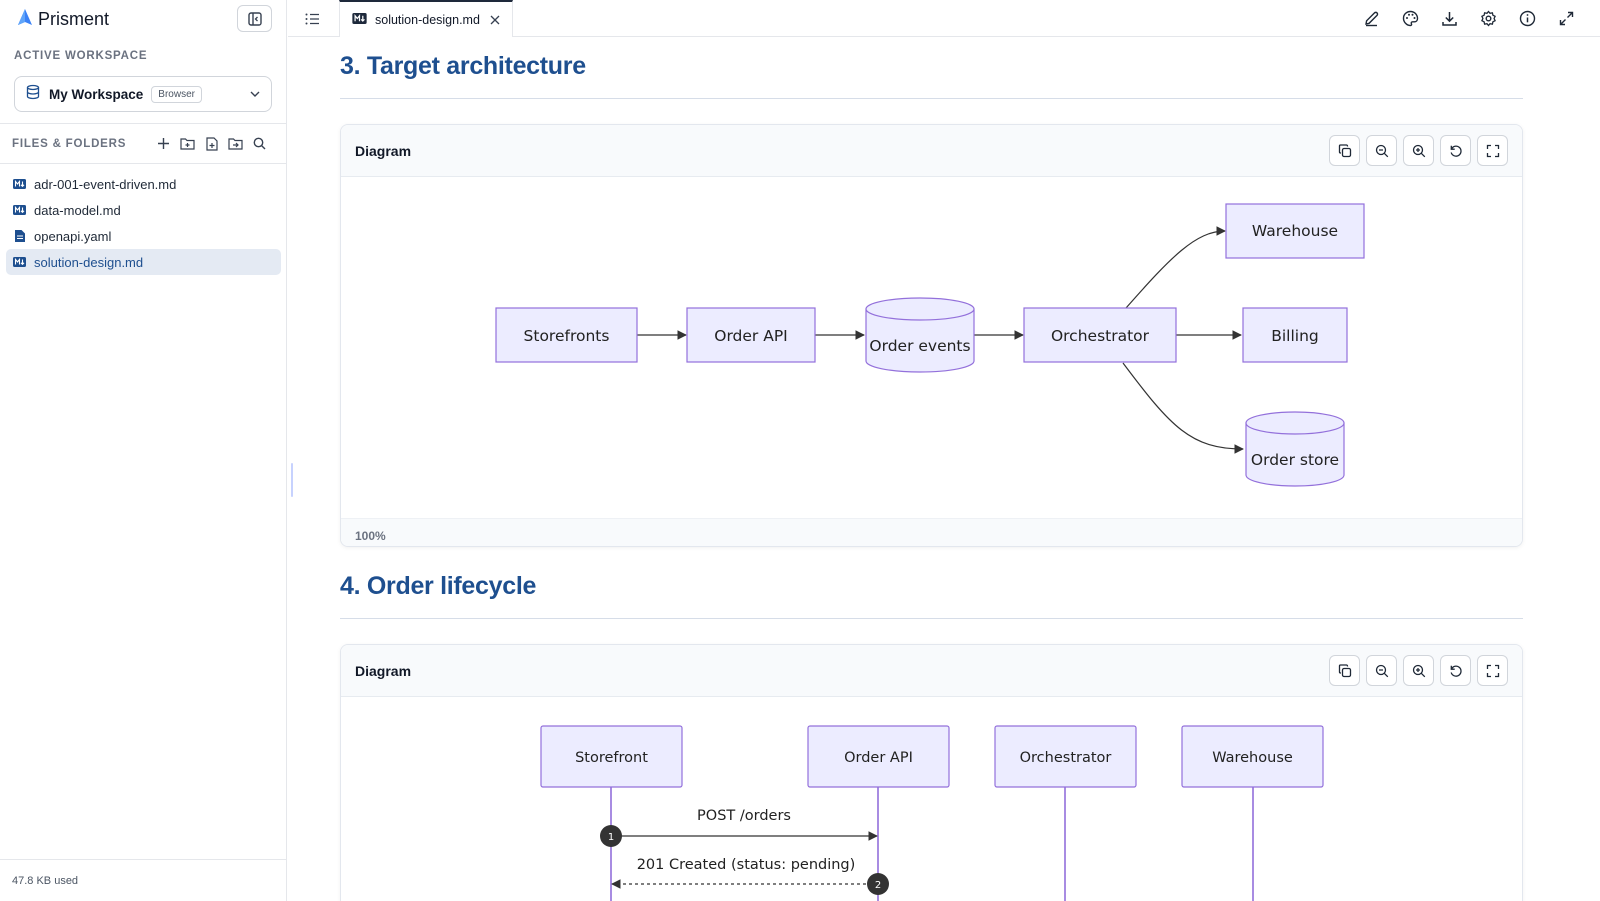  What do you see at coordinates (1175, 267) in the screenshot?
I see `edge-orchestrator-warehouse` at bounding box center [1175, 267].